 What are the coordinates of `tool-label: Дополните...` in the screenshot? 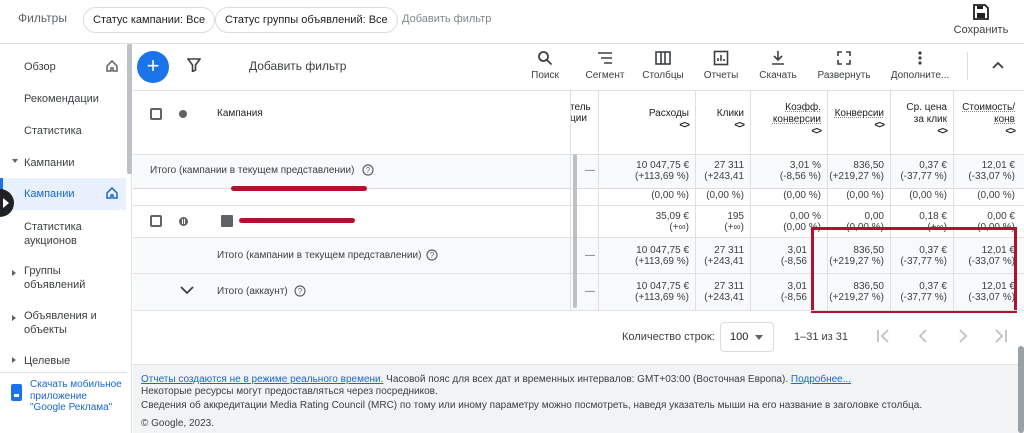 It's located at (920, 75).